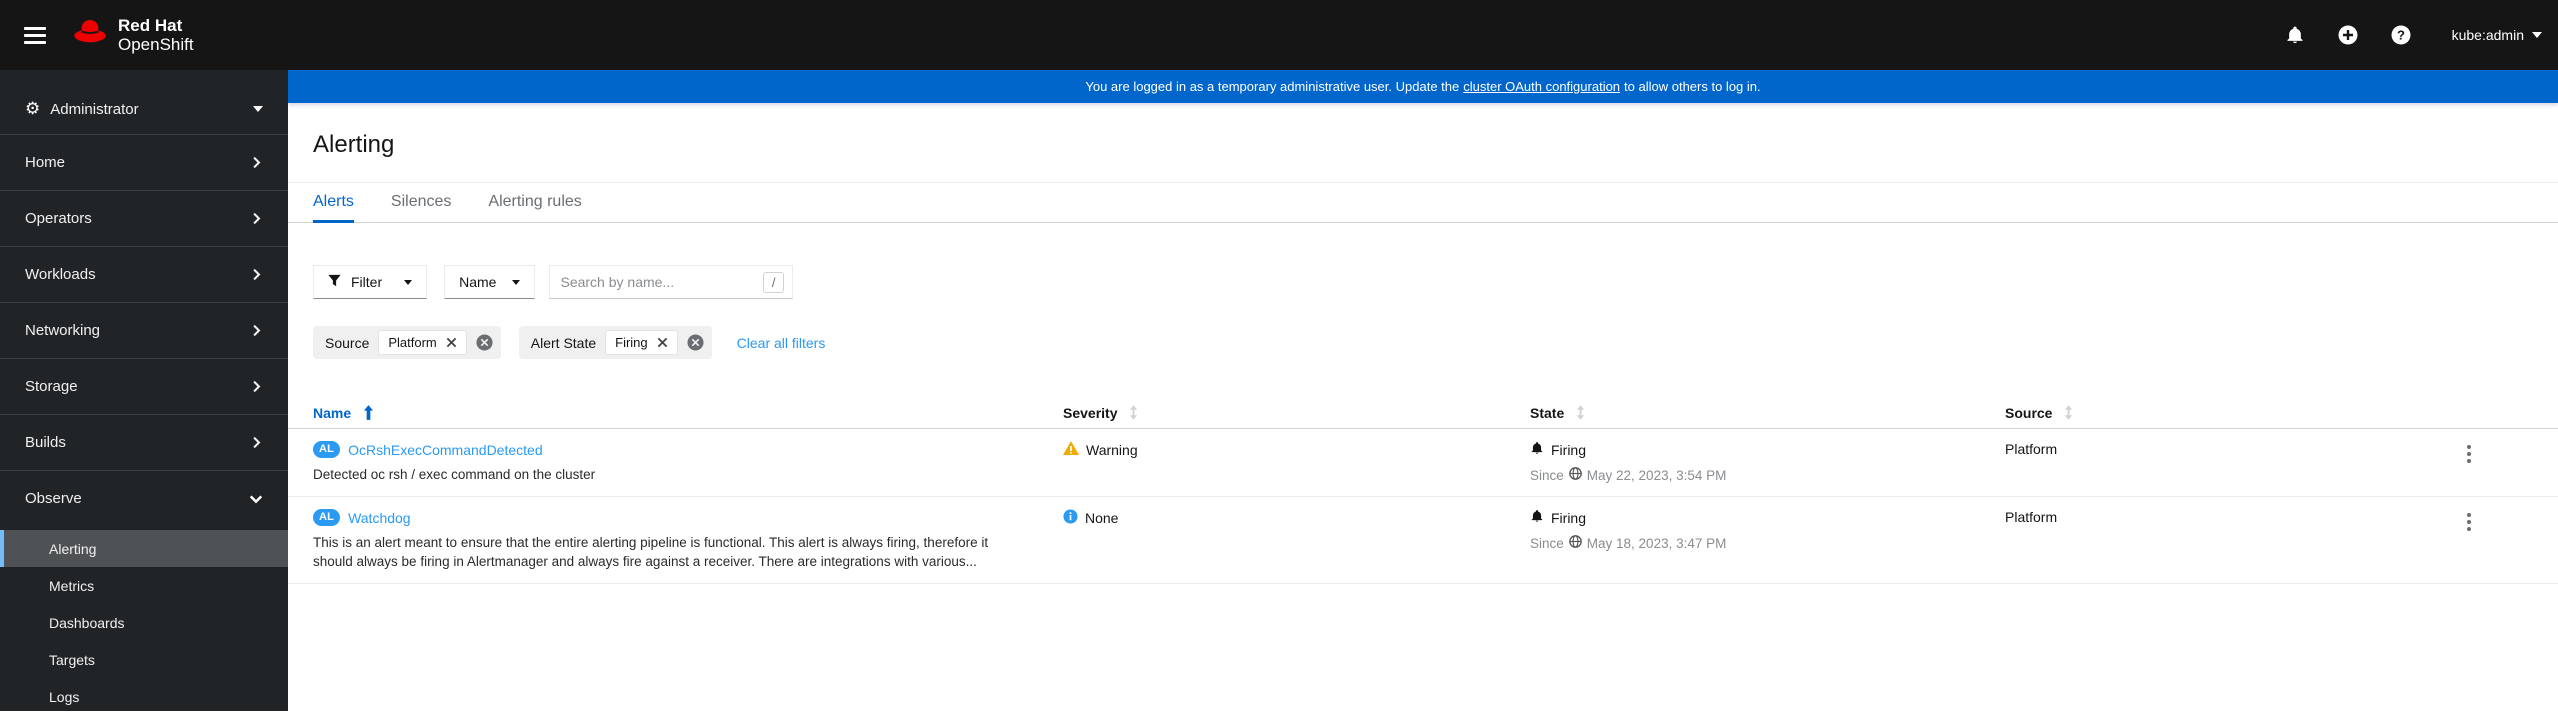 This screenshot has width=2558, height=715. What do you see at coordinates (2295, 35) in the screenshot?
I see `notifications-bell-icon` at bounding box center [2295, 35].